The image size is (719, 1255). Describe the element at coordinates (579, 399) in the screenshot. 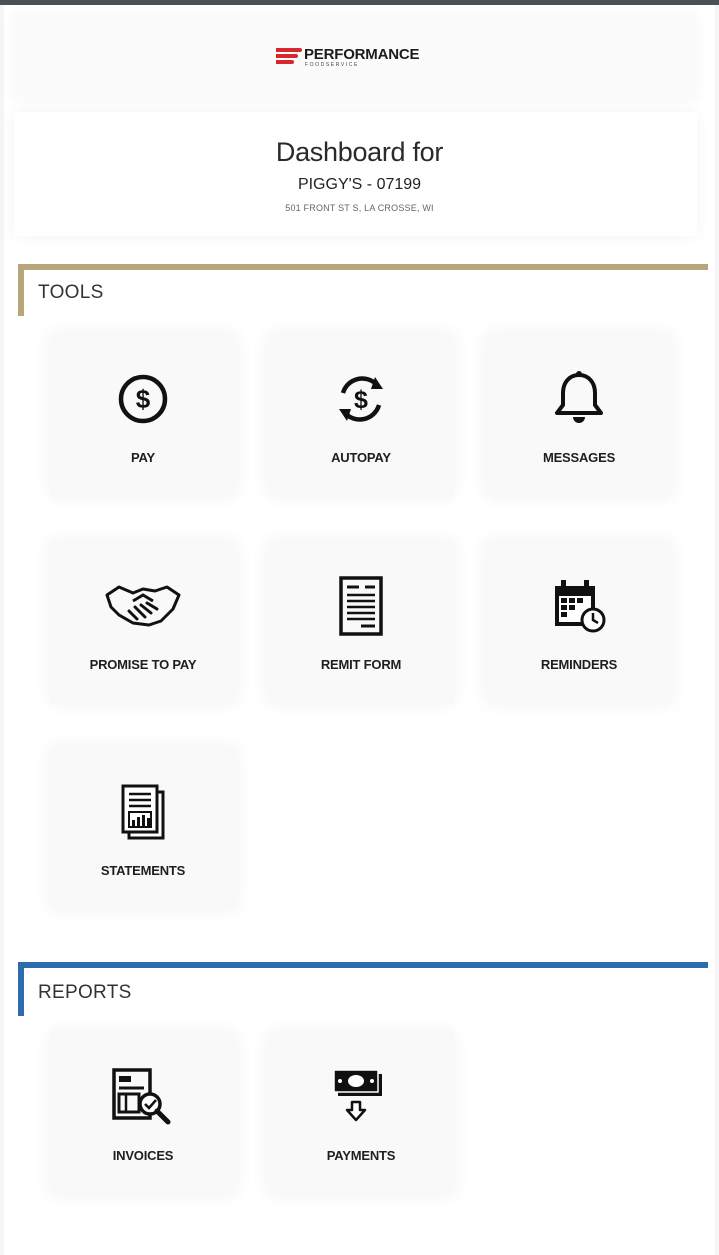

I see `bell-icon` at that location.